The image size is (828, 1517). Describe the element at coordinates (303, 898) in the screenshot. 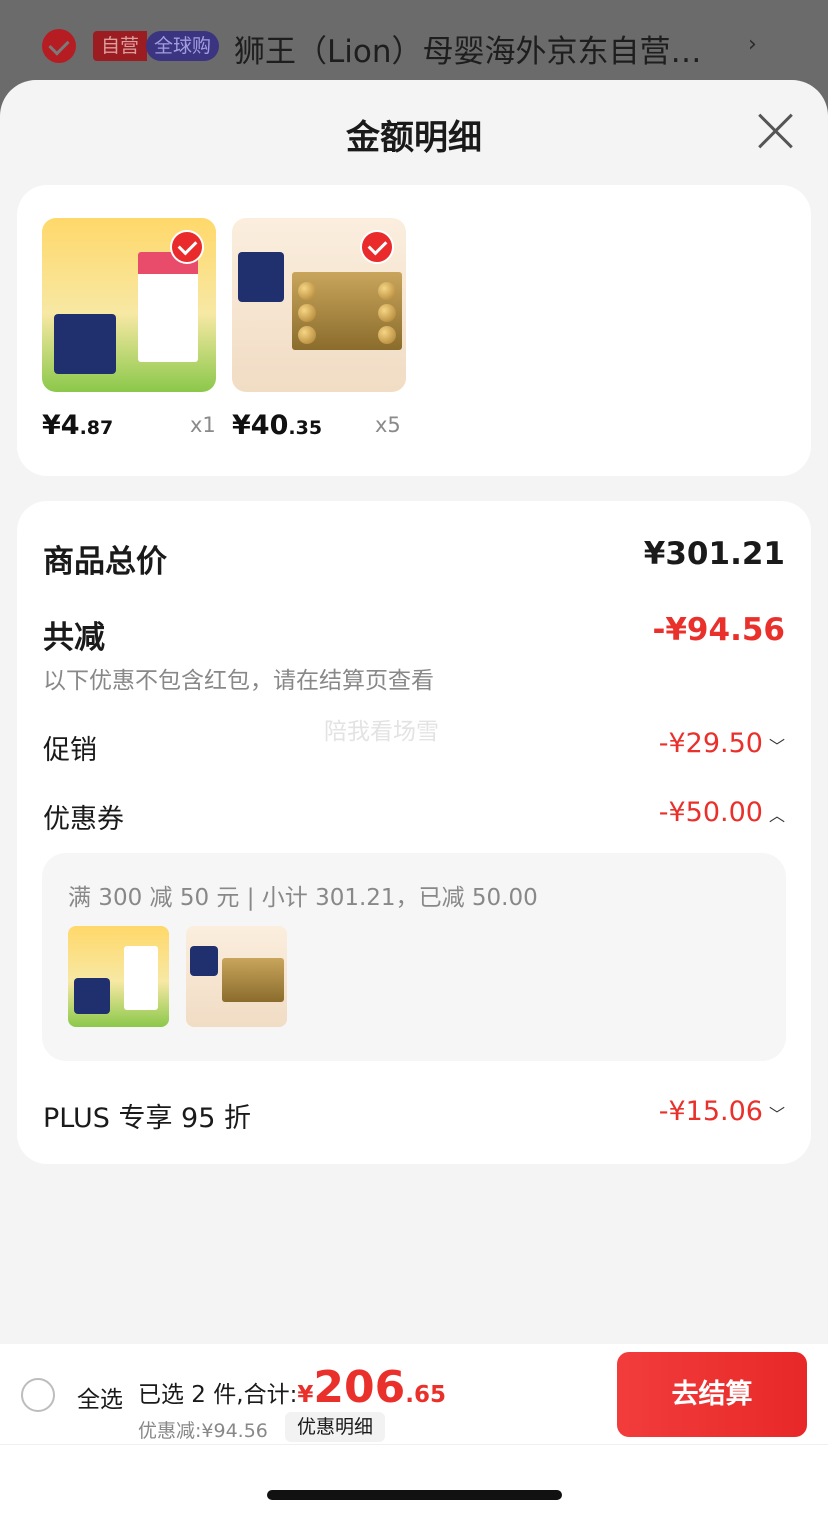

I see `coupon-description: 满 300 减 50 元 | 小计 301.21，已减 50.00` at that location.